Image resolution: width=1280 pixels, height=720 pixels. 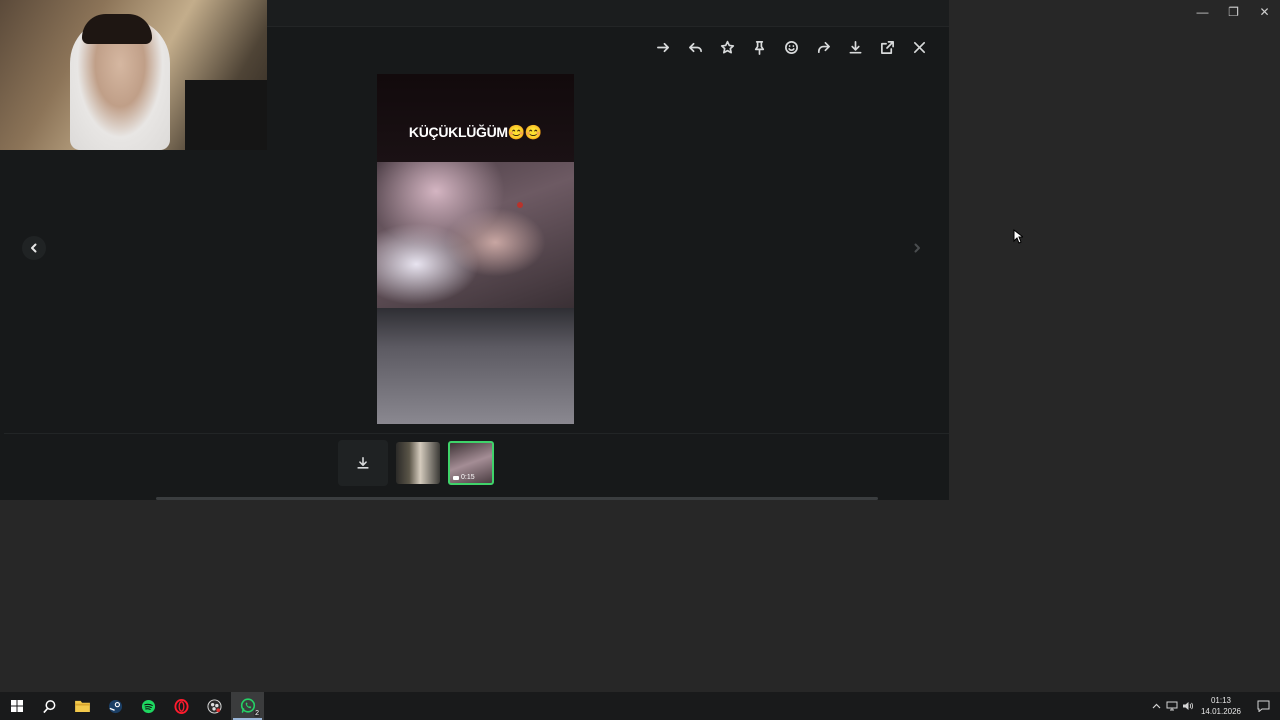 I want to click on viewer-header, so click(x=608, y=13).